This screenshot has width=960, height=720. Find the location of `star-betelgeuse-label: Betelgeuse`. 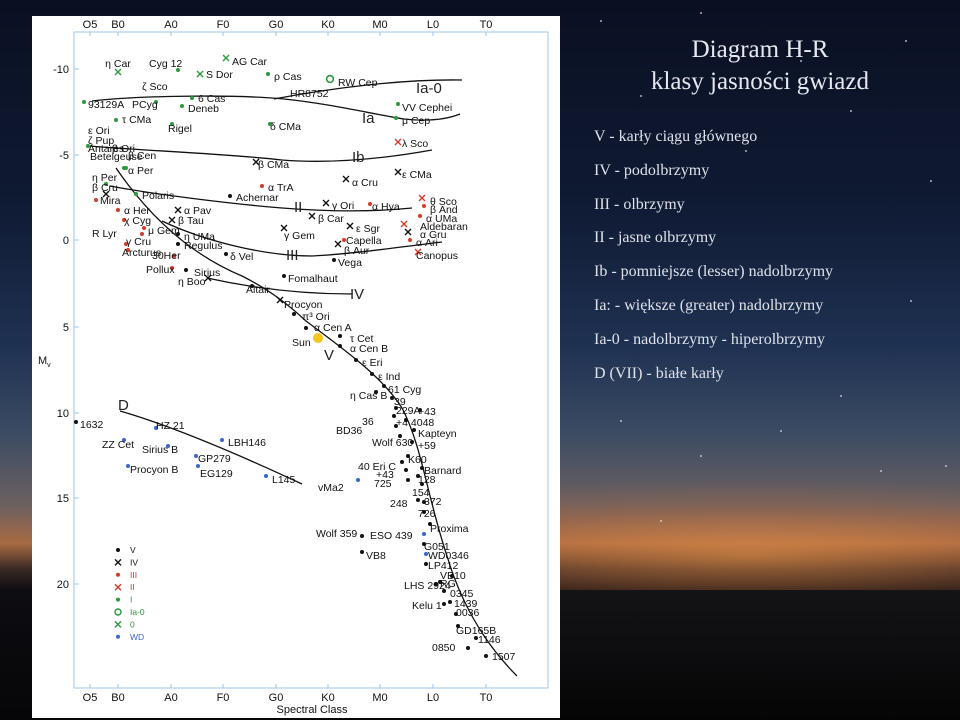

star-betelgeuse-label: Betelgeuse is located at coordinates (116, 157).